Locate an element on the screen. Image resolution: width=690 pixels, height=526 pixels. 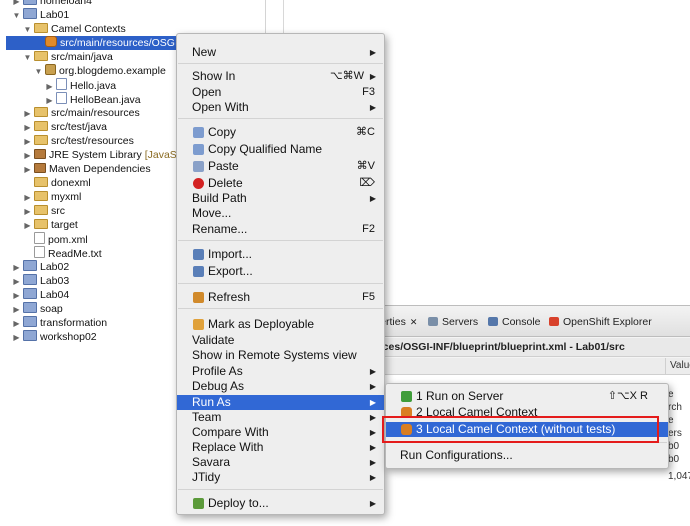
server-run-icon is located at coordinates (406, 396).